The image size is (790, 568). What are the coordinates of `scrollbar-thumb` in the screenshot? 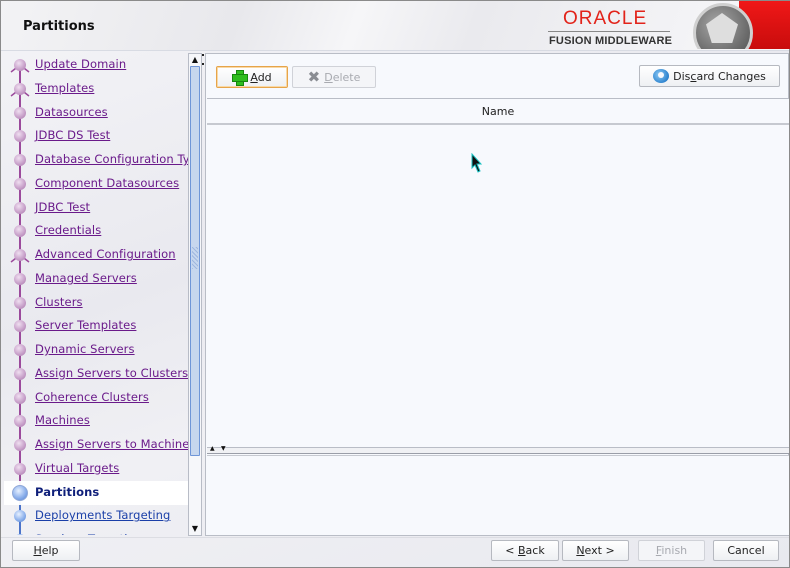 It's located at (195, 261).